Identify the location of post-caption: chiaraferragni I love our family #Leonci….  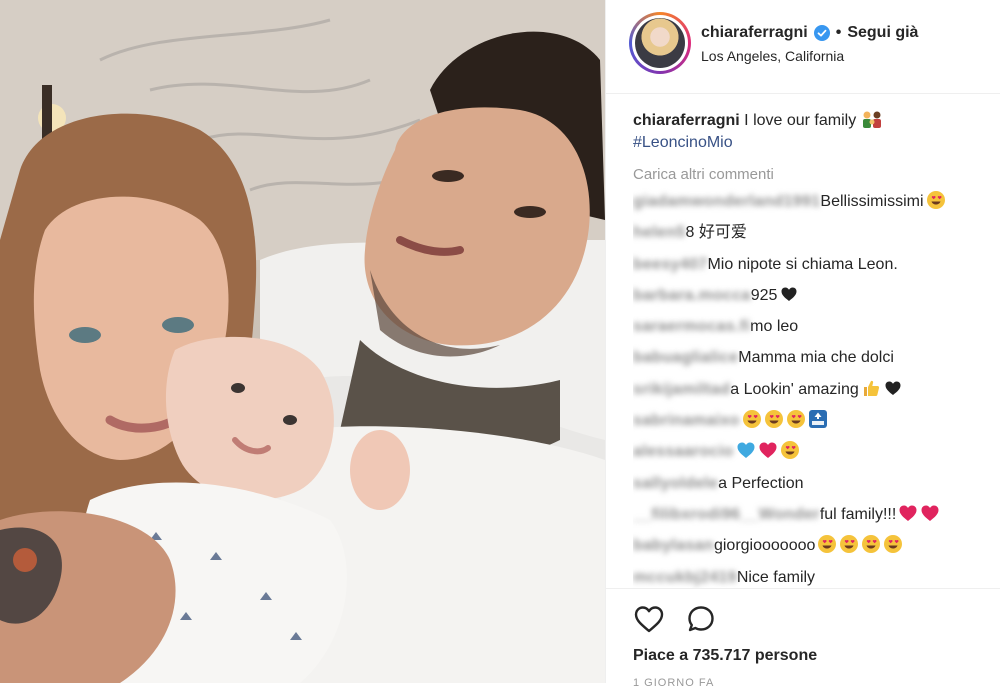
(813, 132).